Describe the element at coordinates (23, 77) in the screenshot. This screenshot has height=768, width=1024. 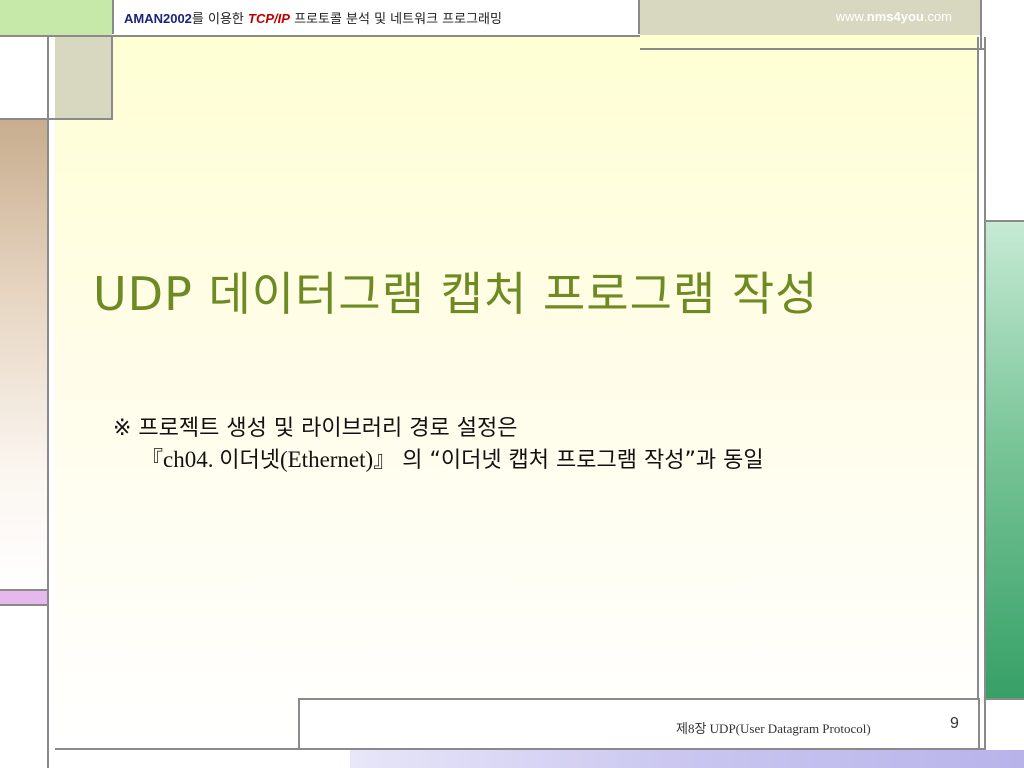
I see `left-column-top` at that location.